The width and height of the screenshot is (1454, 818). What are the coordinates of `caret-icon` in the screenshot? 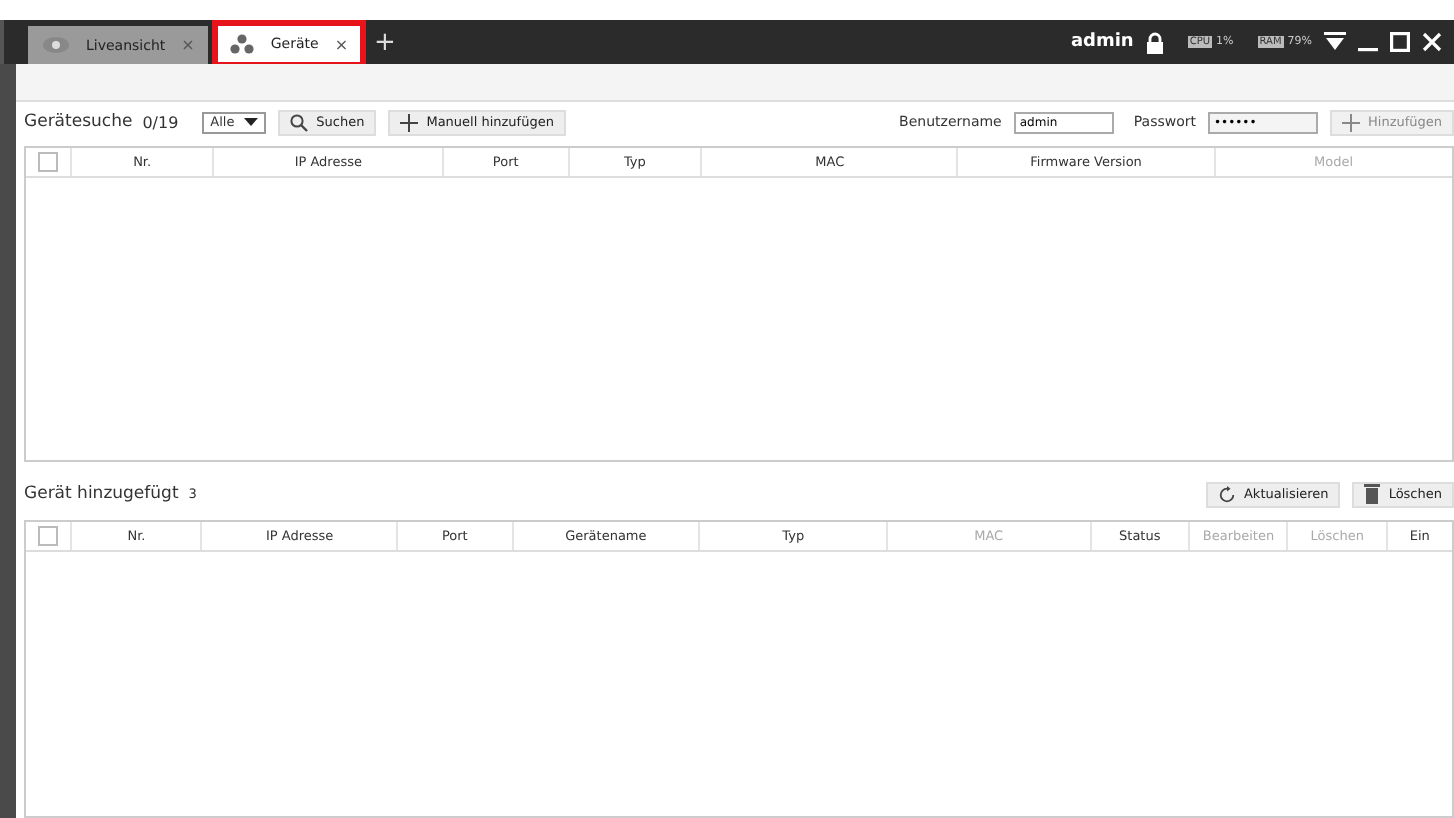 It's located at (251, 122).